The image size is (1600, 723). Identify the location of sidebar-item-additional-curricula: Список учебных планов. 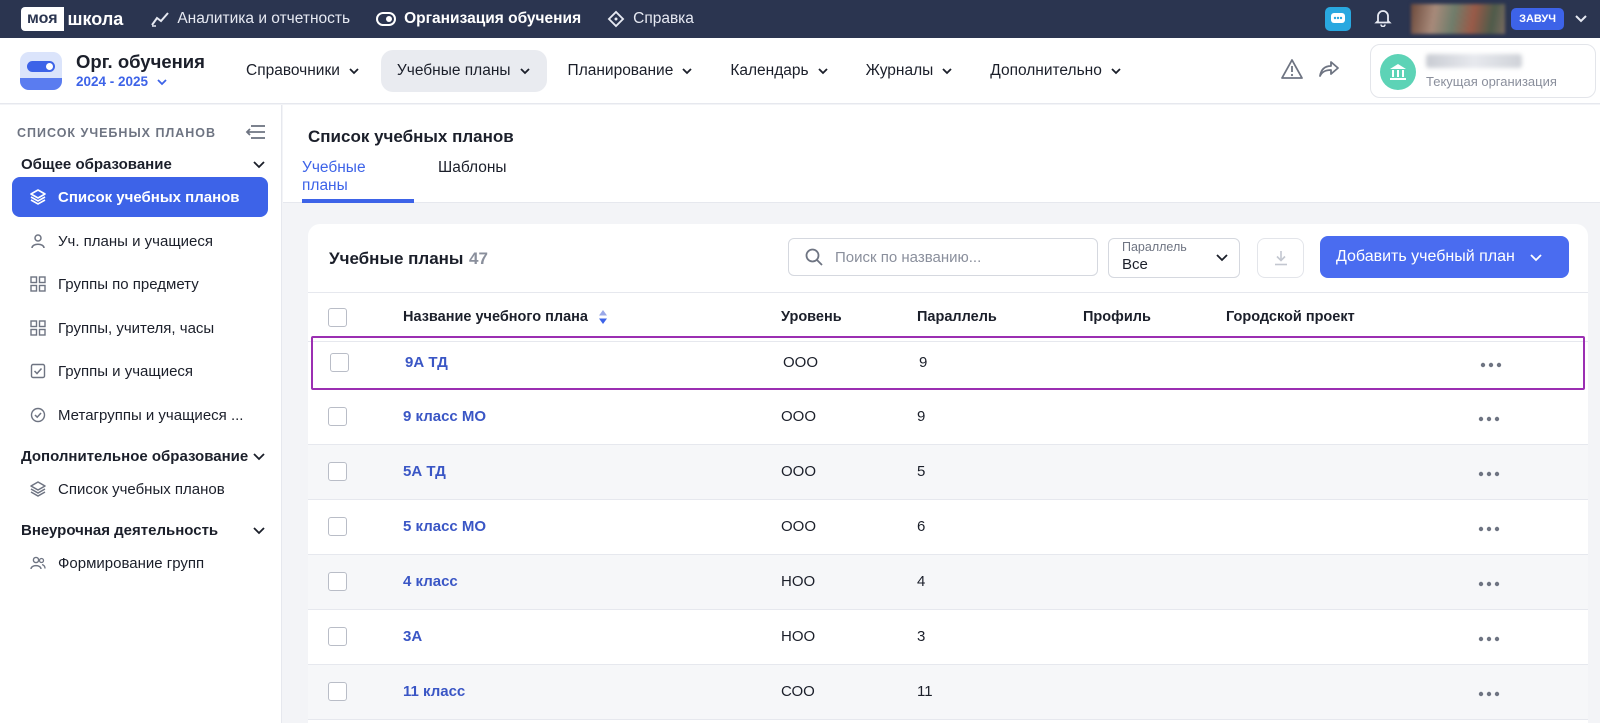
(140, 489).